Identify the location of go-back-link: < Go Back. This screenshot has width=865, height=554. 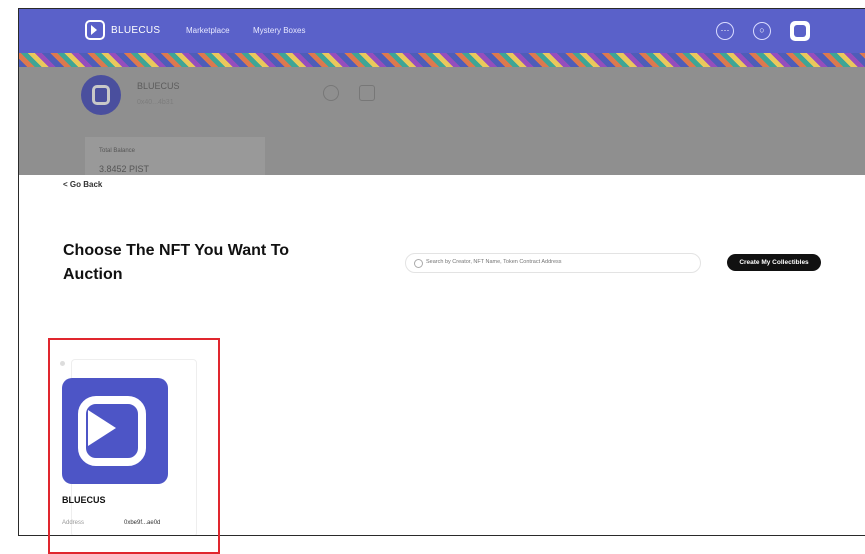
(82, 184).